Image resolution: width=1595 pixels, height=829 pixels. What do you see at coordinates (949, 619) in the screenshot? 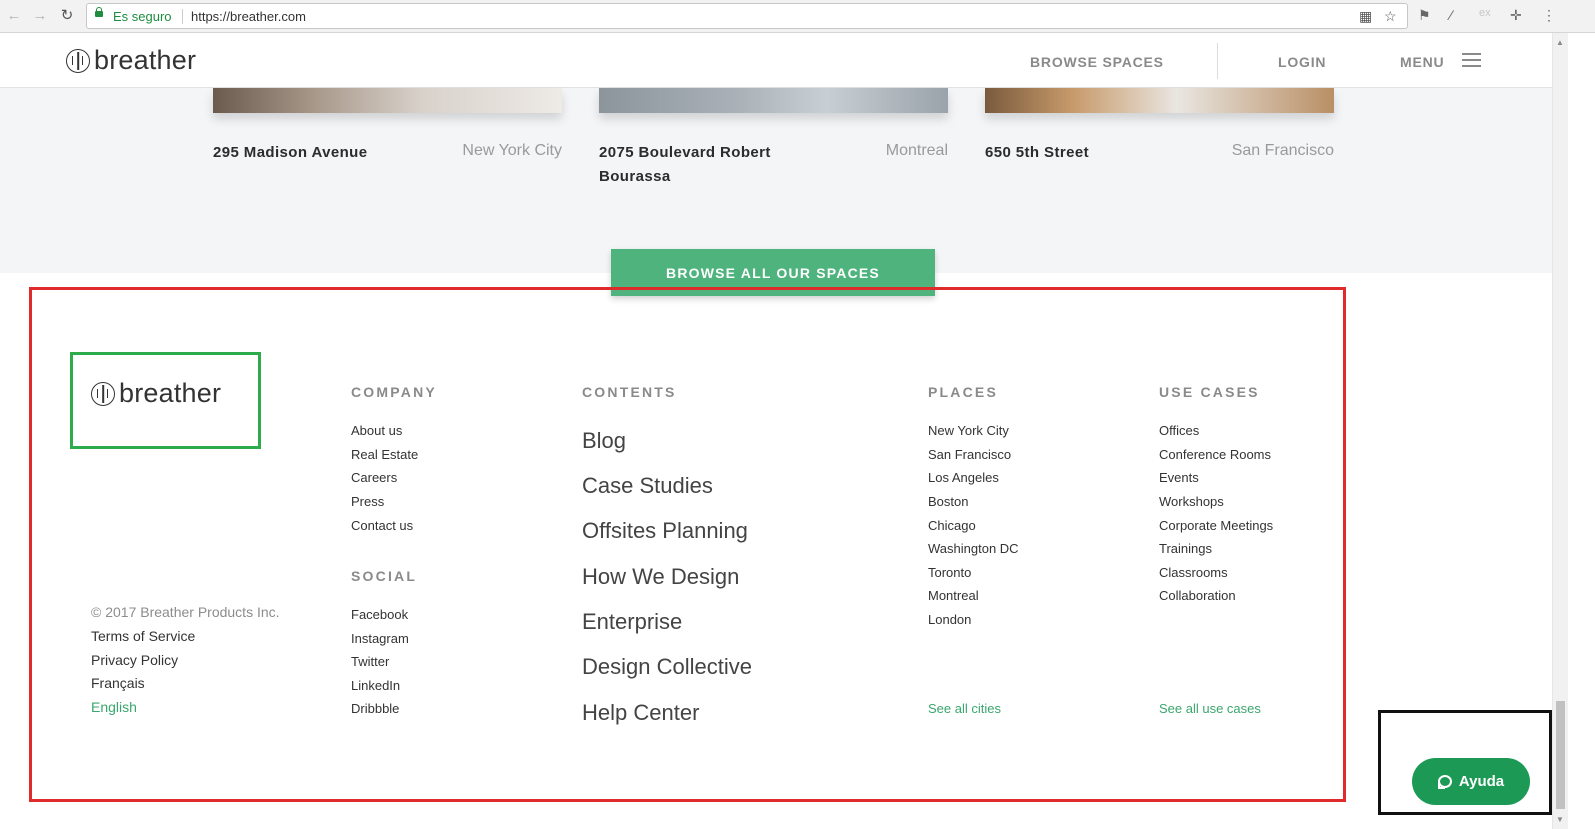
I see `footer-link-london: London` at bounding box center [949, 619].